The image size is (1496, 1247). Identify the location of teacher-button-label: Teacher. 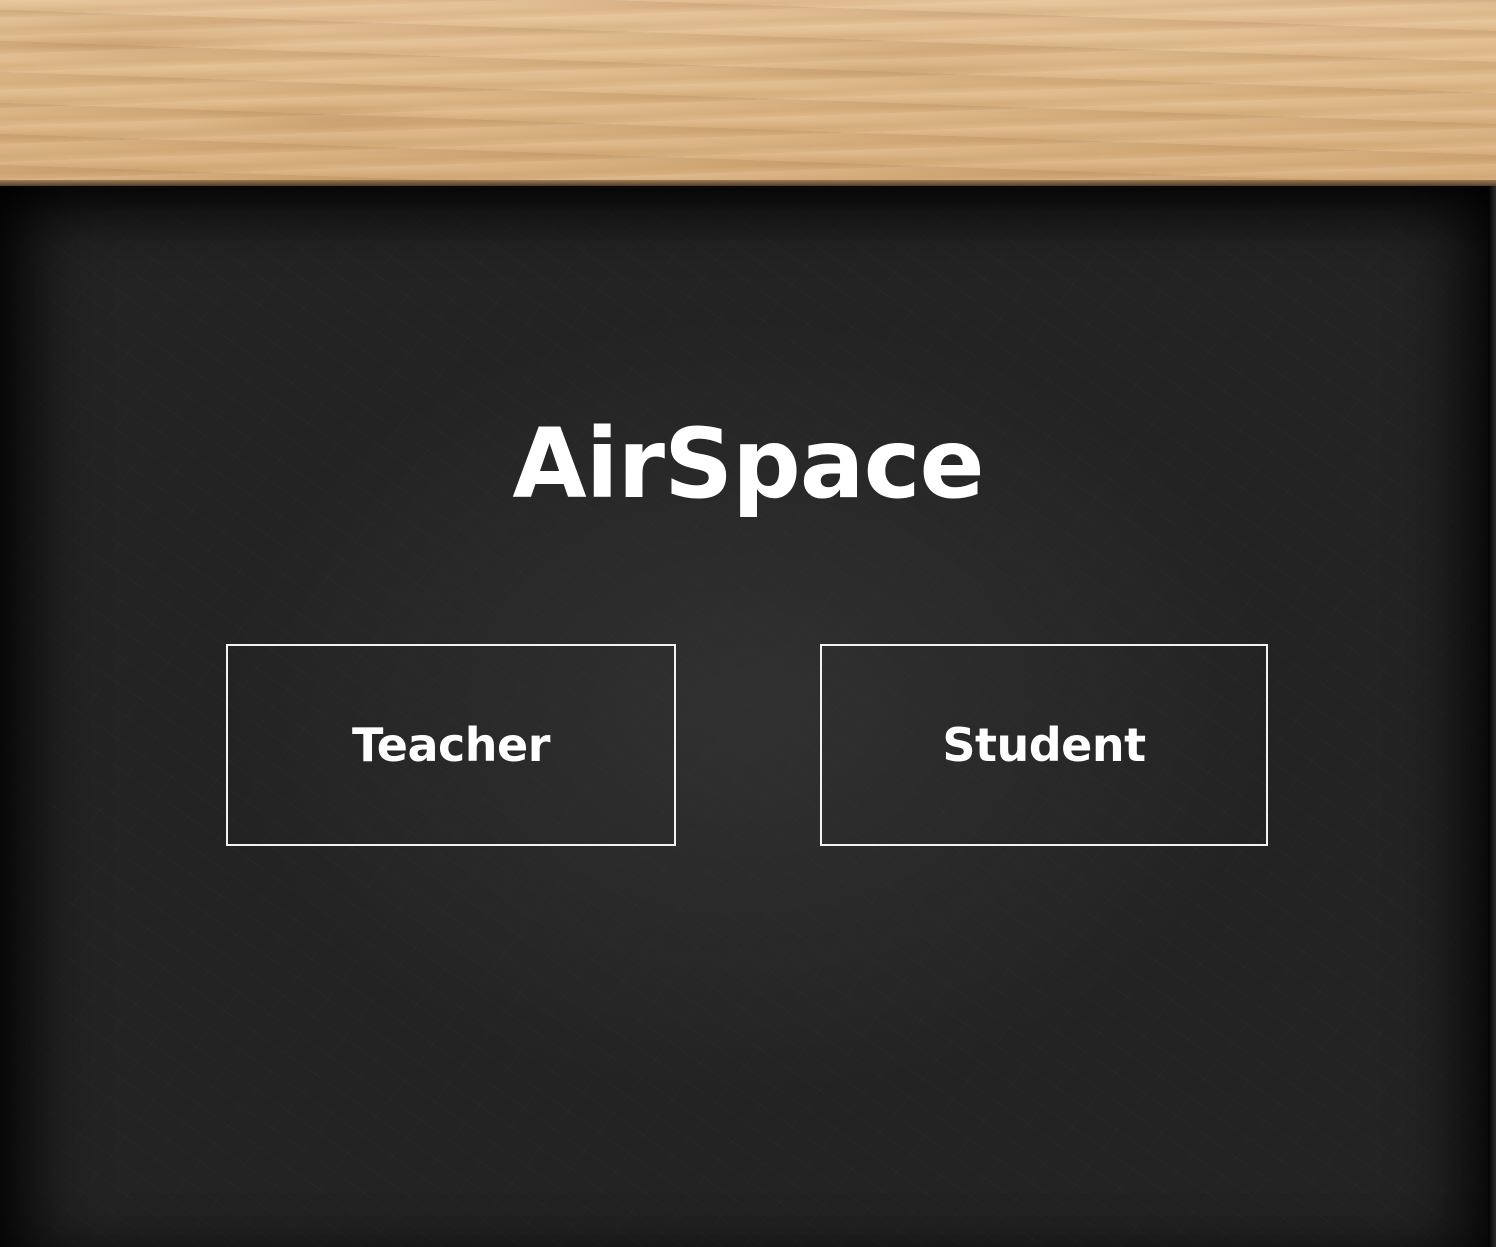
(451, 745).